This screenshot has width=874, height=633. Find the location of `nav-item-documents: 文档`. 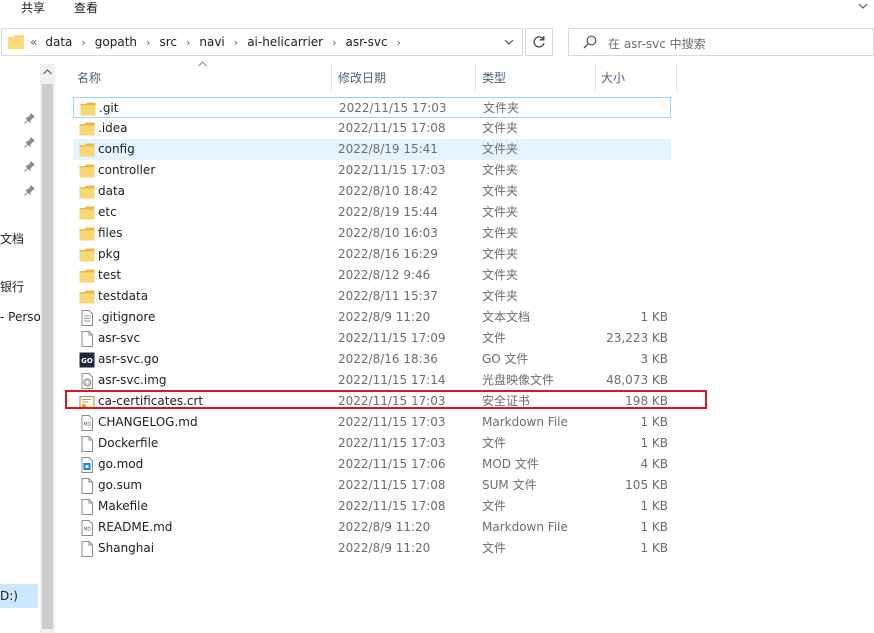

nav-item-documents: 文档 is located at coordinates (12, 238).